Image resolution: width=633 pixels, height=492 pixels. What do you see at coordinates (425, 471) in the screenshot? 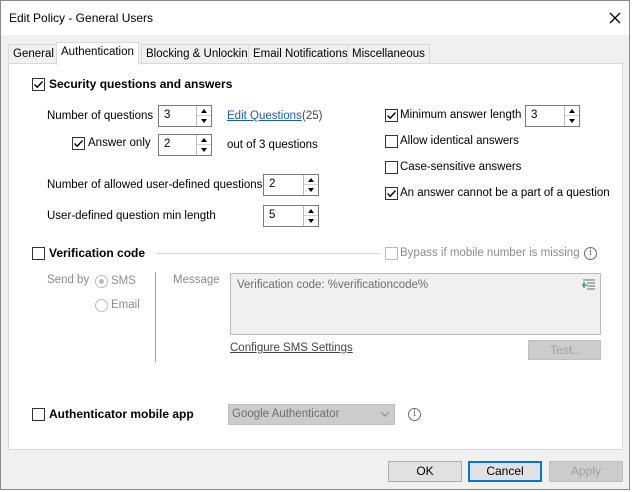
I see `ok-button: OK` at bounding box center [425, 471].